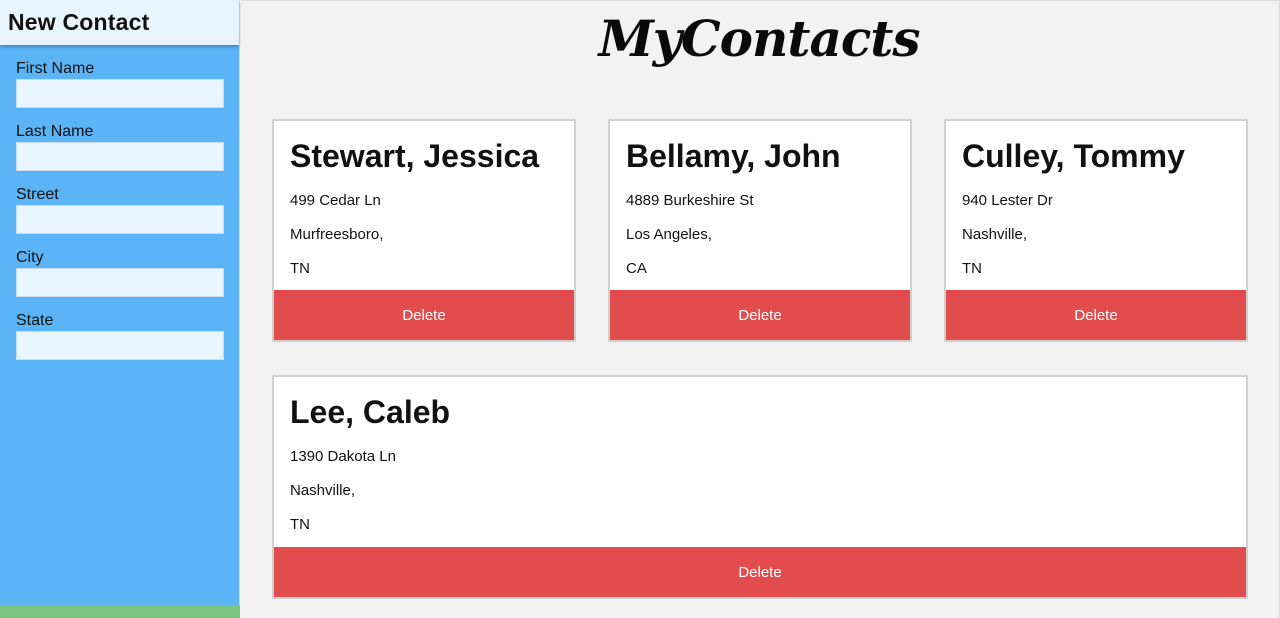  I want to click on street-field: Street, so click(120, 217).